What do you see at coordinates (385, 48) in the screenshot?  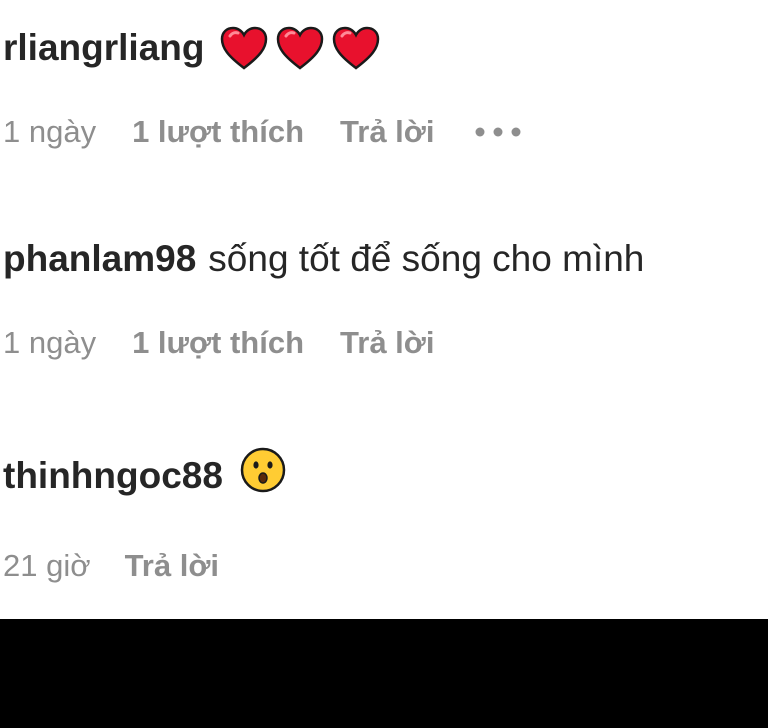 I see `comment-body: rliangrliang` at bounding box center [385, 48].